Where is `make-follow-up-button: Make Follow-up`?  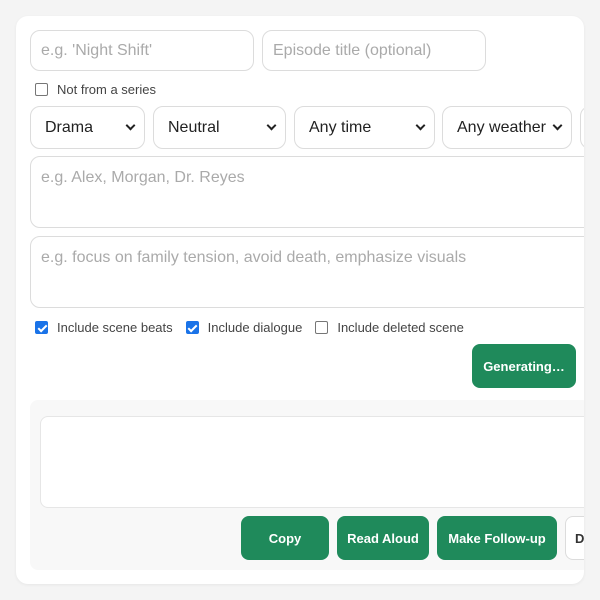 make-follow-up-button: Make Follow-up is located at coordinates (497, 538).